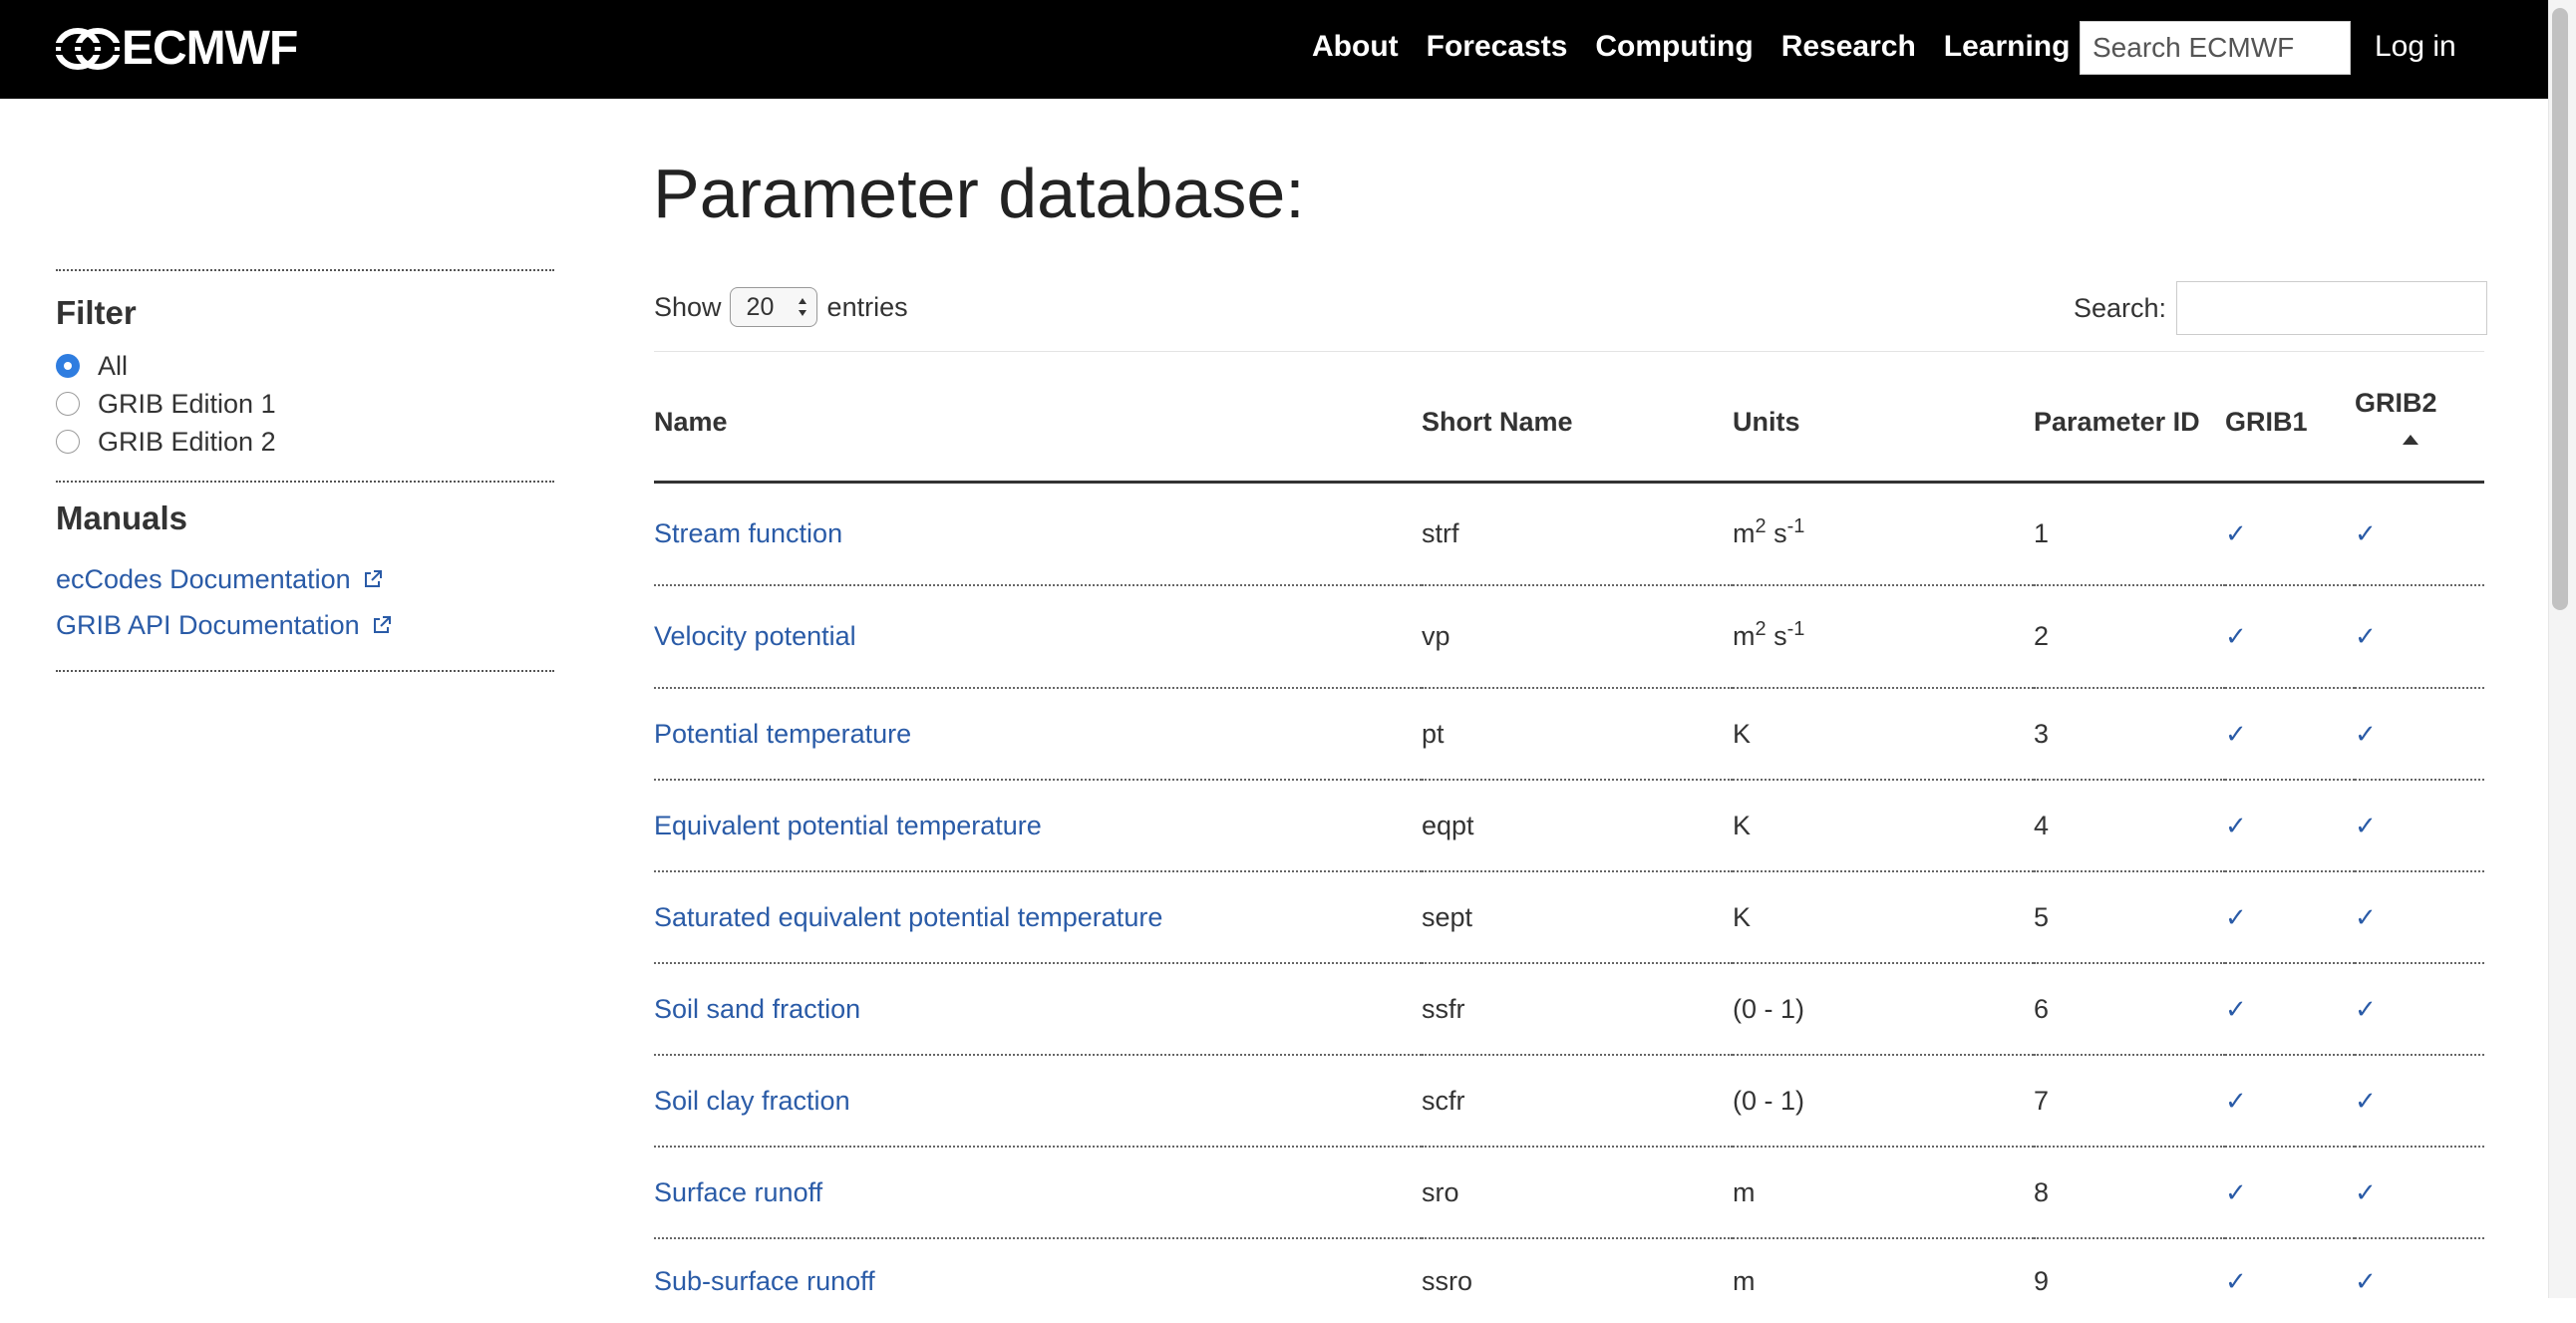 This screenshot has height=1323, width=2576. Describe the element at coordinates (2215, 48) in the screenshot. I see `site-search-input` at that location.